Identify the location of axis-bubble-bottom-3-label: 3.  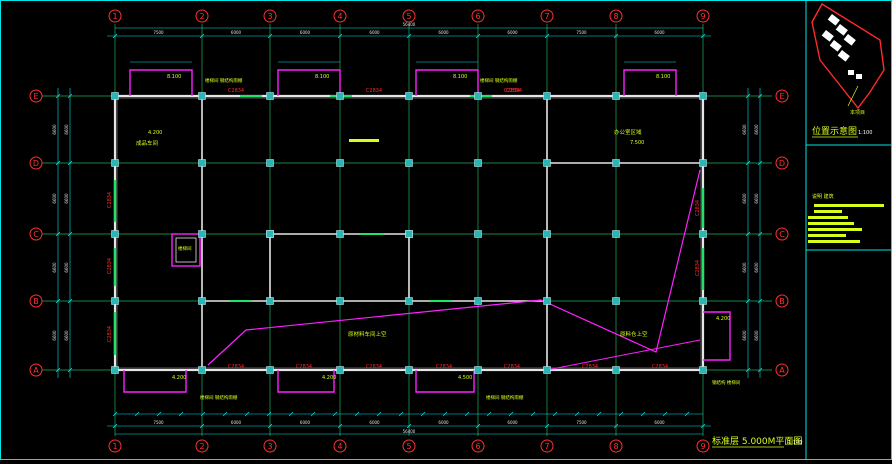
(269, 446).